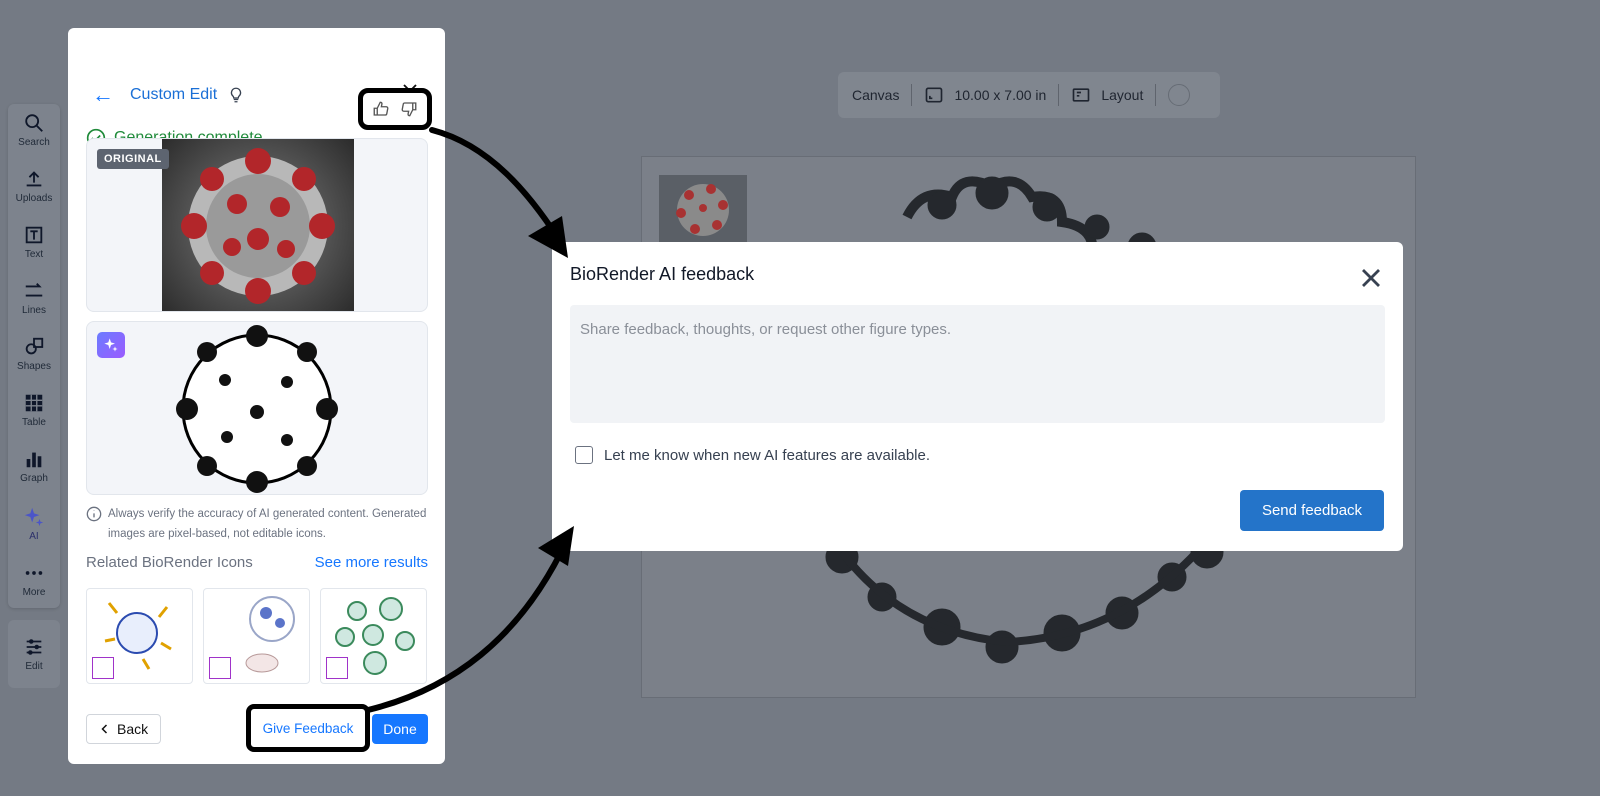 The image size is (1600, 796). What do you see at coordinates (94, 514) in the screenshot?
I see `info-icon` at bounding box center [94, 514].